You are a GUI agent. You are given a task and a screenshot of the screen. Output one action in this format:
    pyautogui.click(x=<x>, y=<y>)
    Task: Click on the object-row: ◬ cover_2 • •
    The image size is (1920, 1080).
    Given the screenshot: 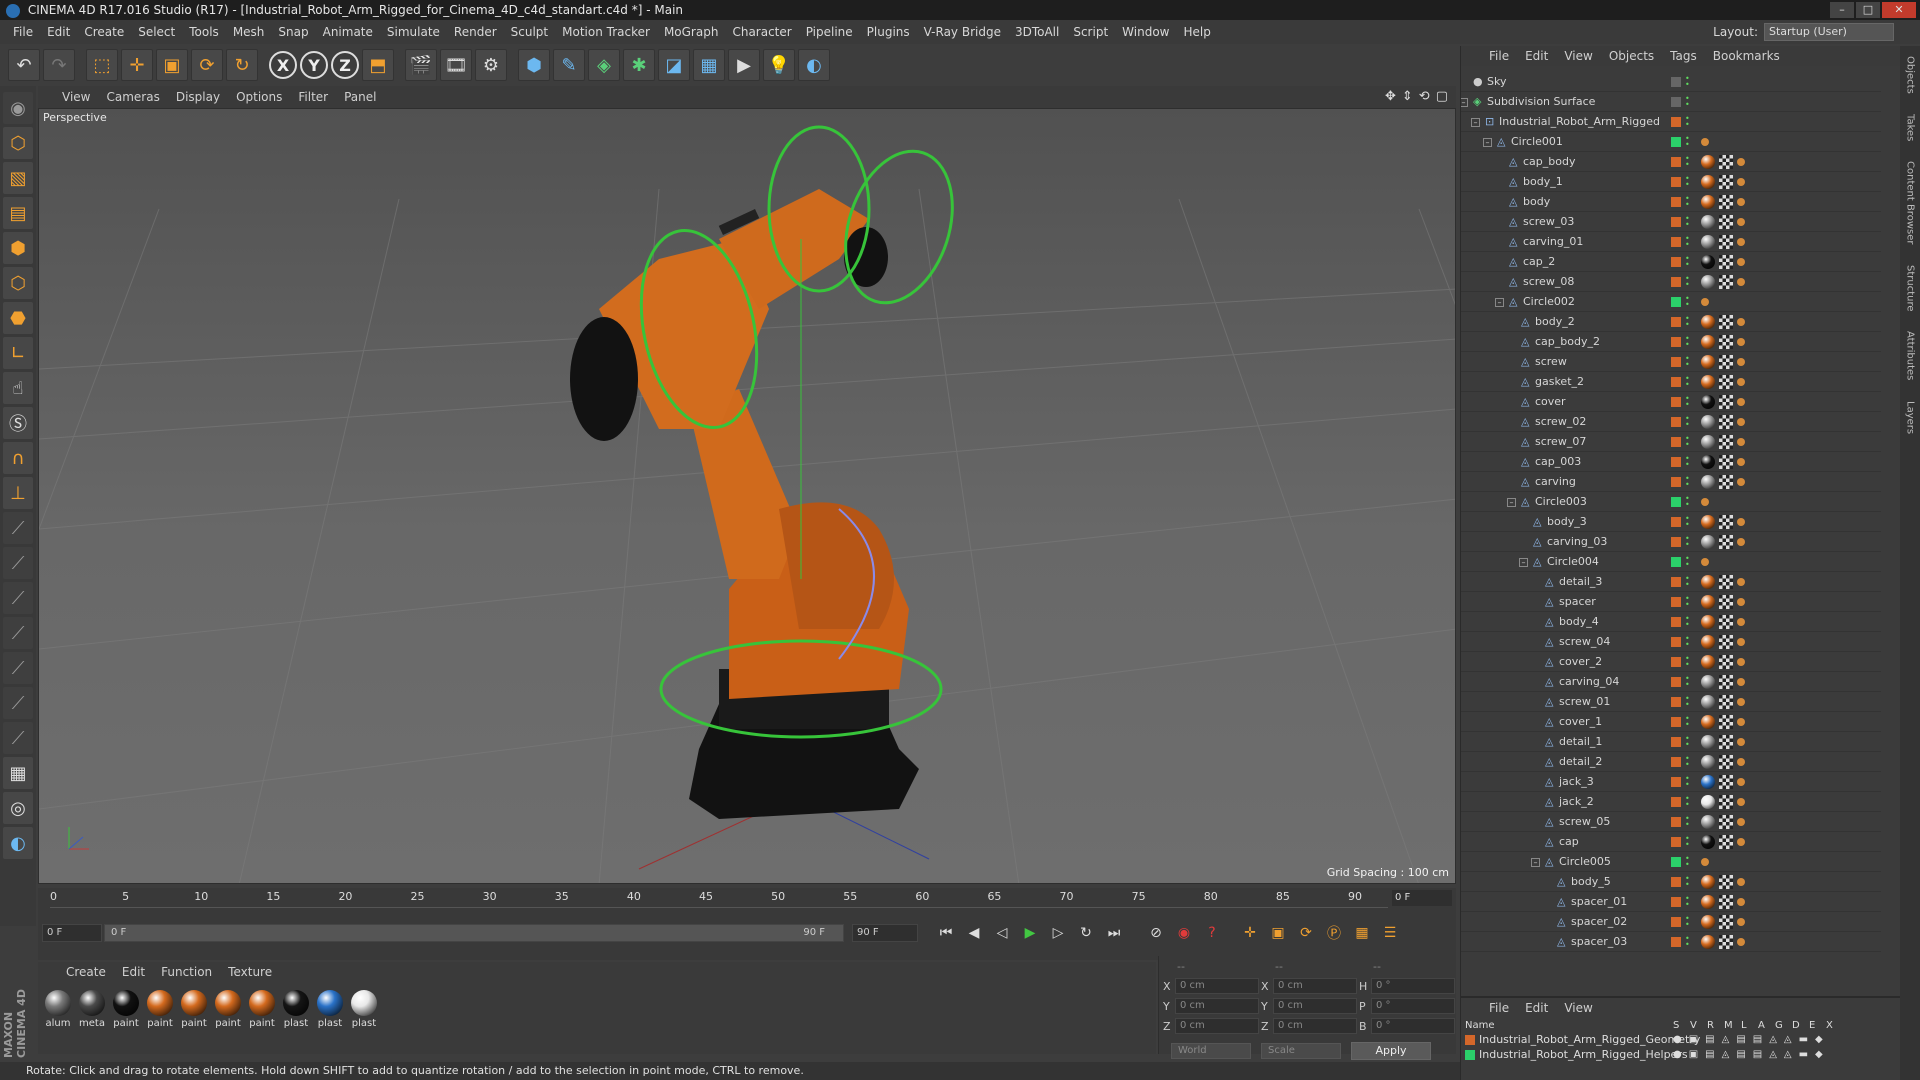 What is the action you would take?
    pyautogui.click(x=1671, y=662)
    